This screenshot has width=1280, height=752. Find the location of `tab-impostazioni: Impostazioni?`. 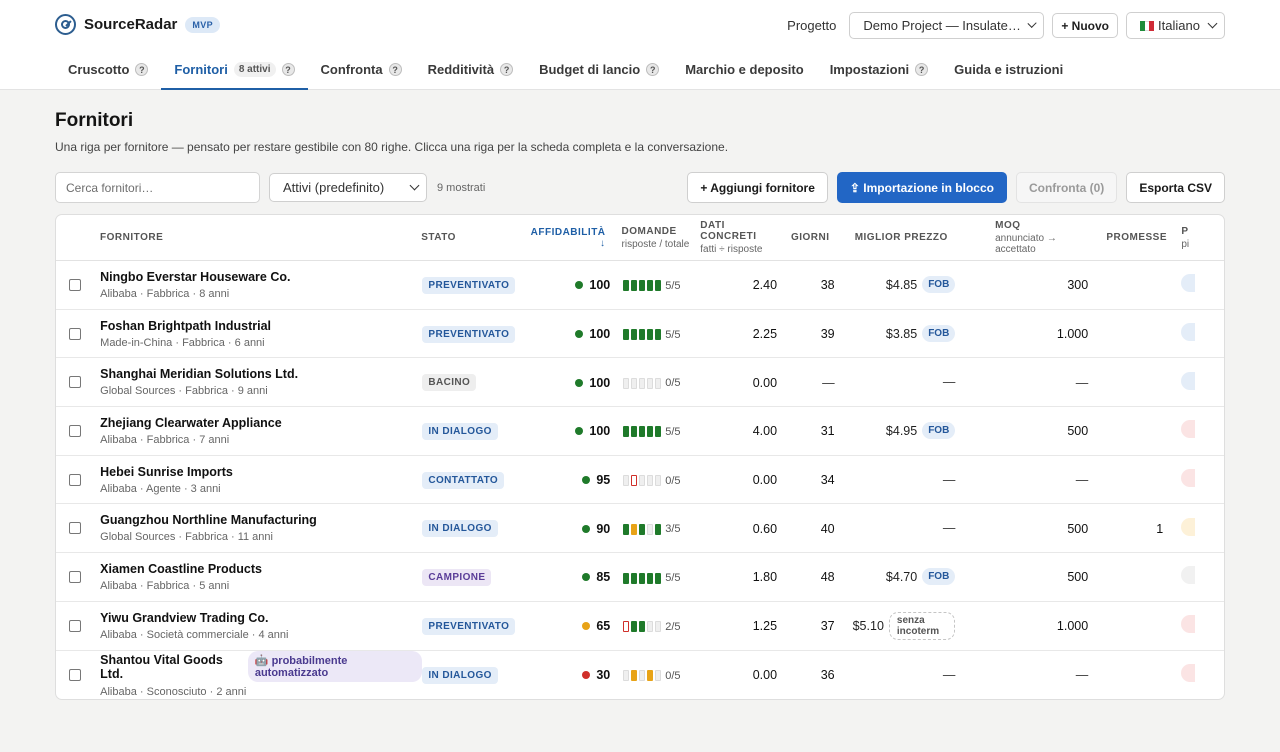

tab-impostazioni: Impostazioni? is located at coordinates (879, 69).